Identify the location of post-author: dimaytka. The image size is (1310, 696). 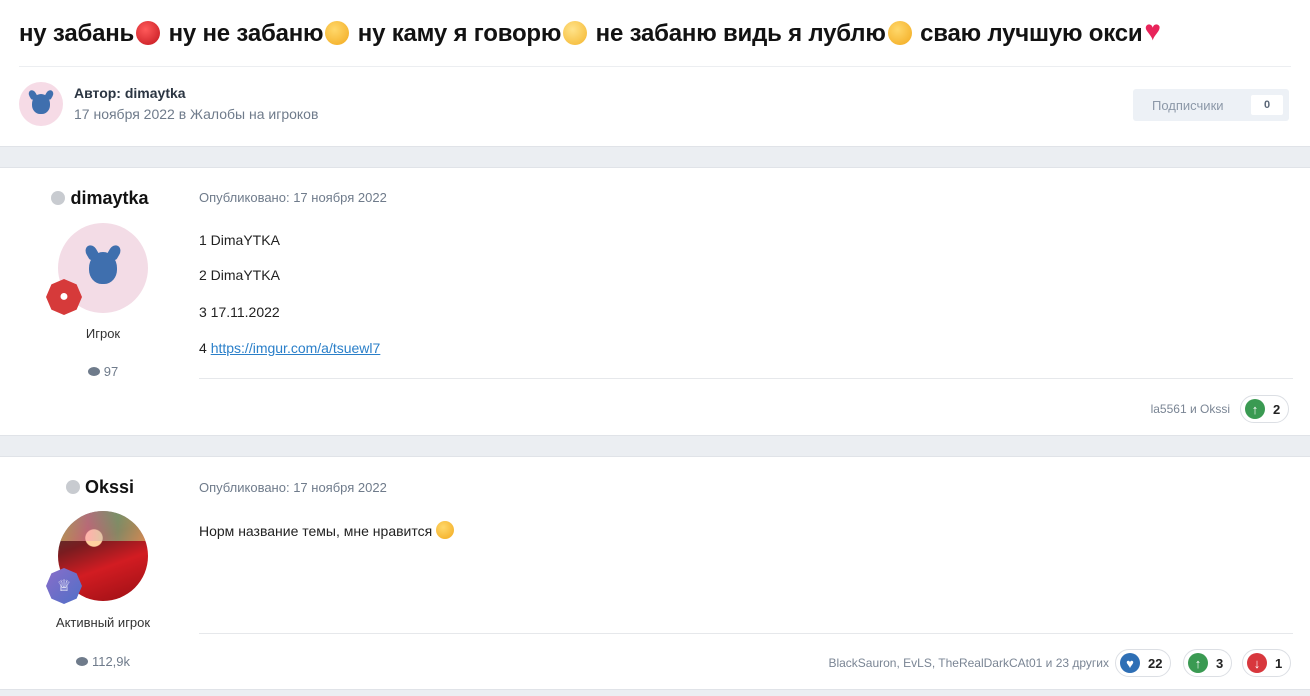
(100, 198).